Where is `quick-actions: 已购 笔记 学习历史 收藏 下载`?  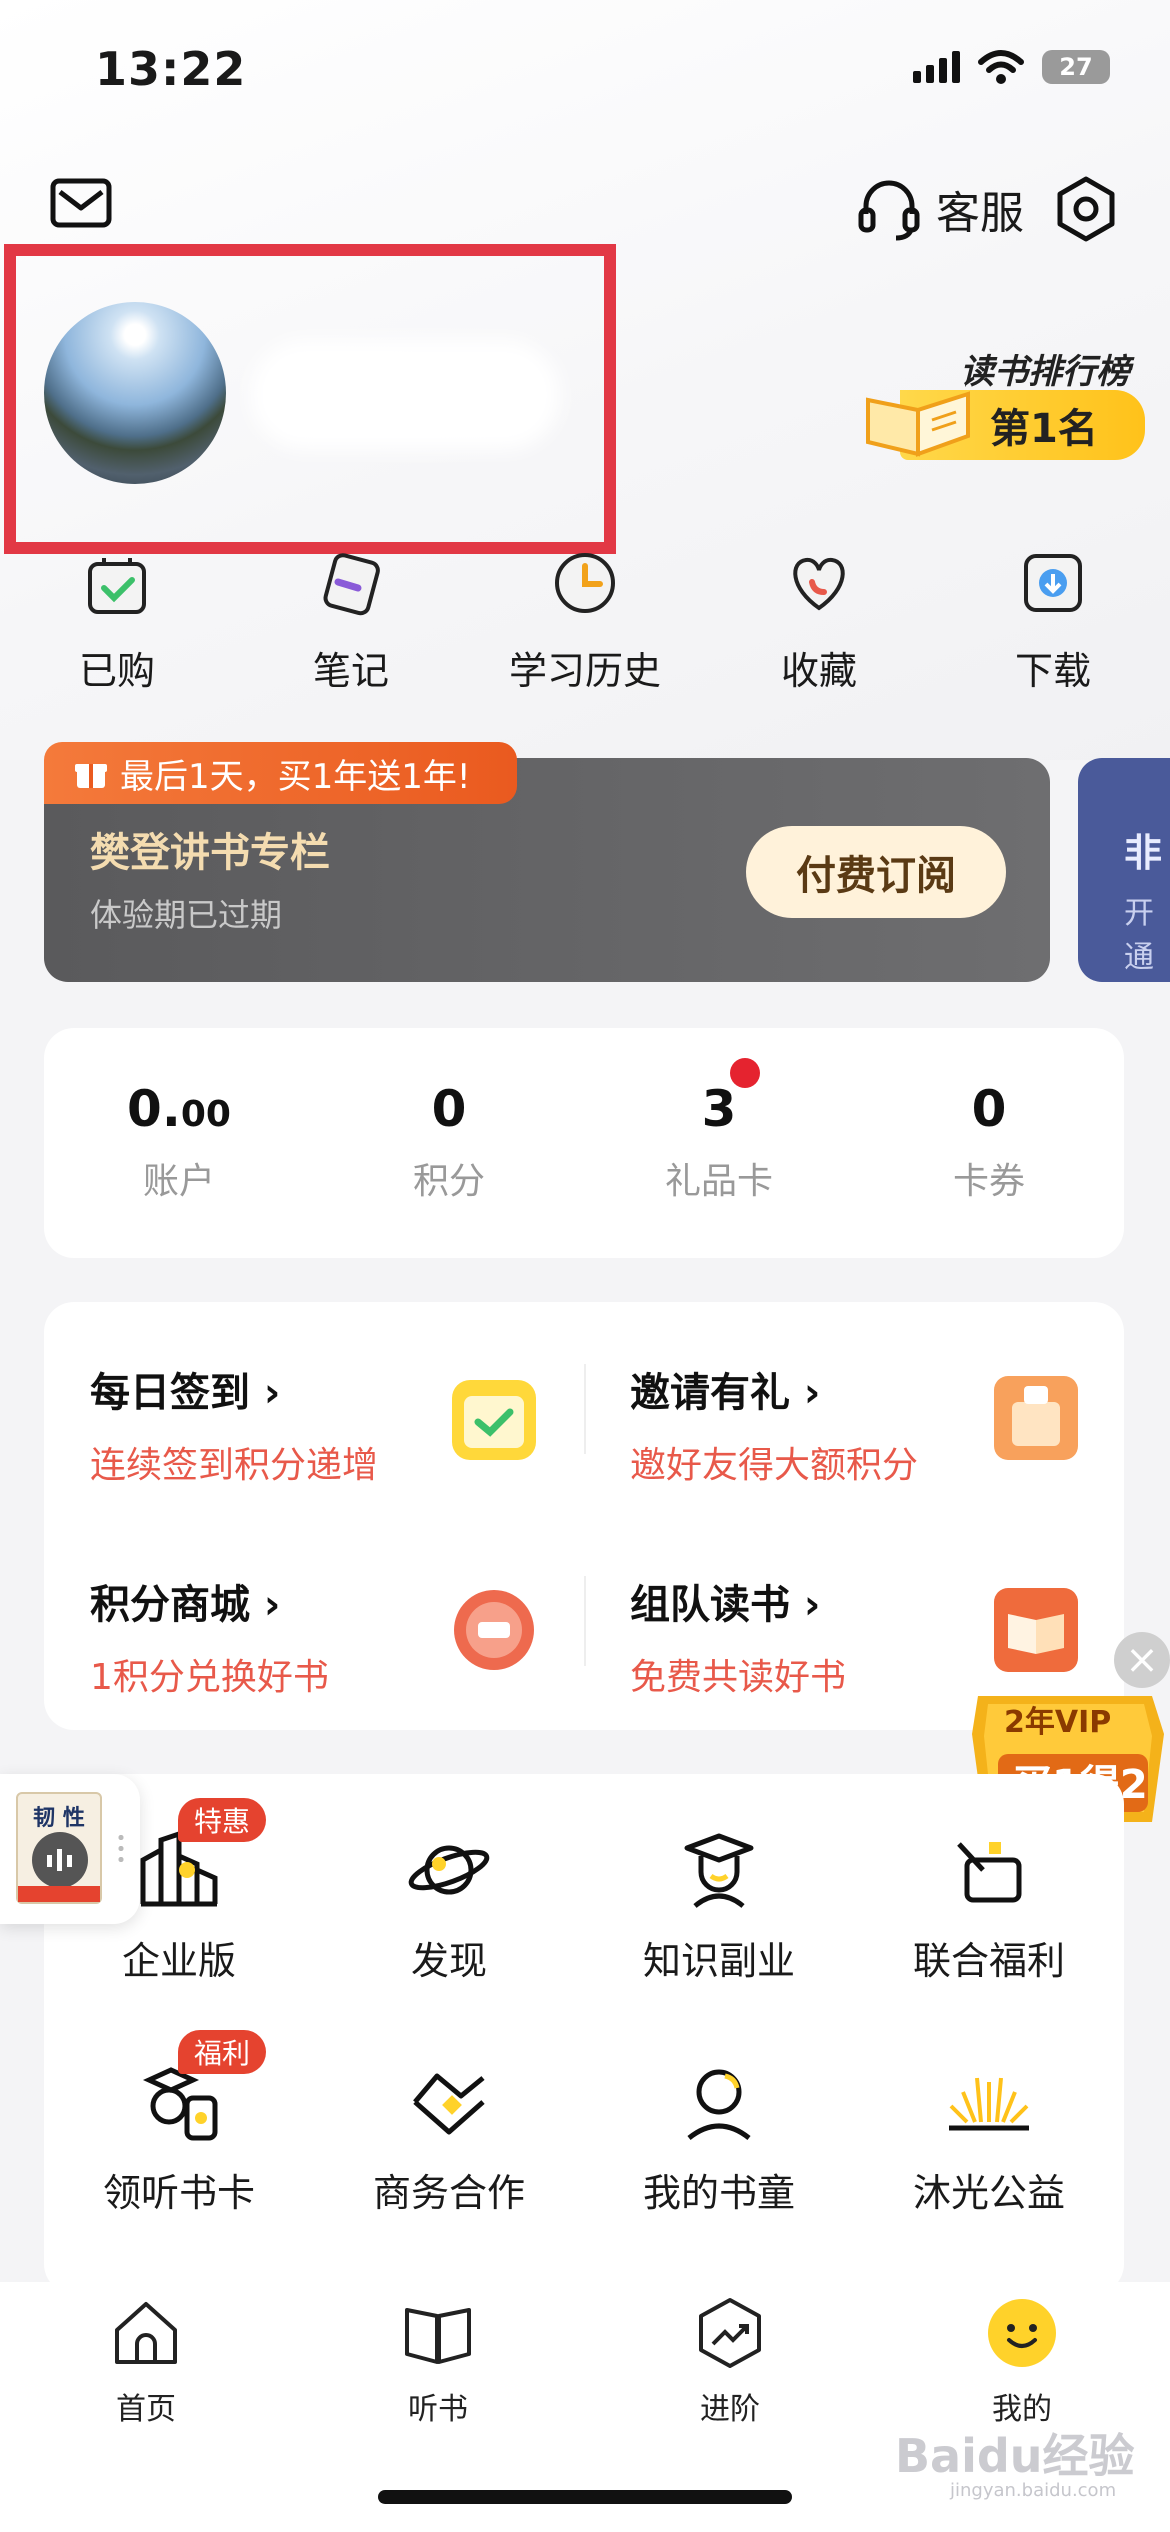 quick-actions: 已购 笔记 学习历史 收藏 下载 is located at coordinates (585, 621).